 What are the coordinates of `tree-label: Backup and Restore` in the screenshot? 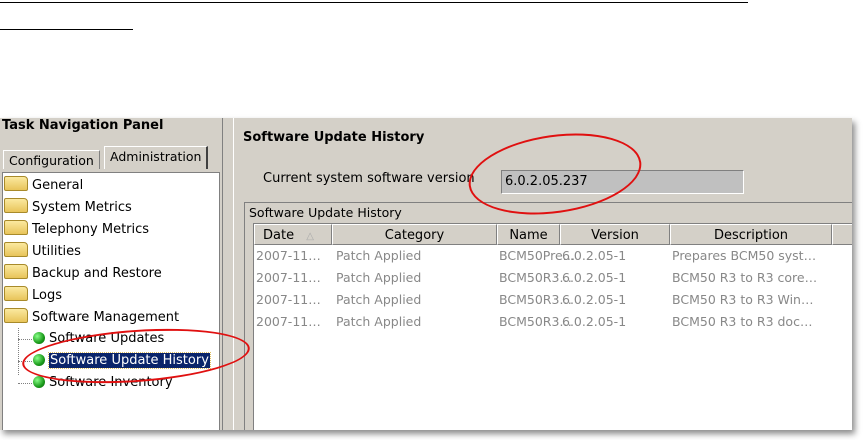 It's located at (97, 273).